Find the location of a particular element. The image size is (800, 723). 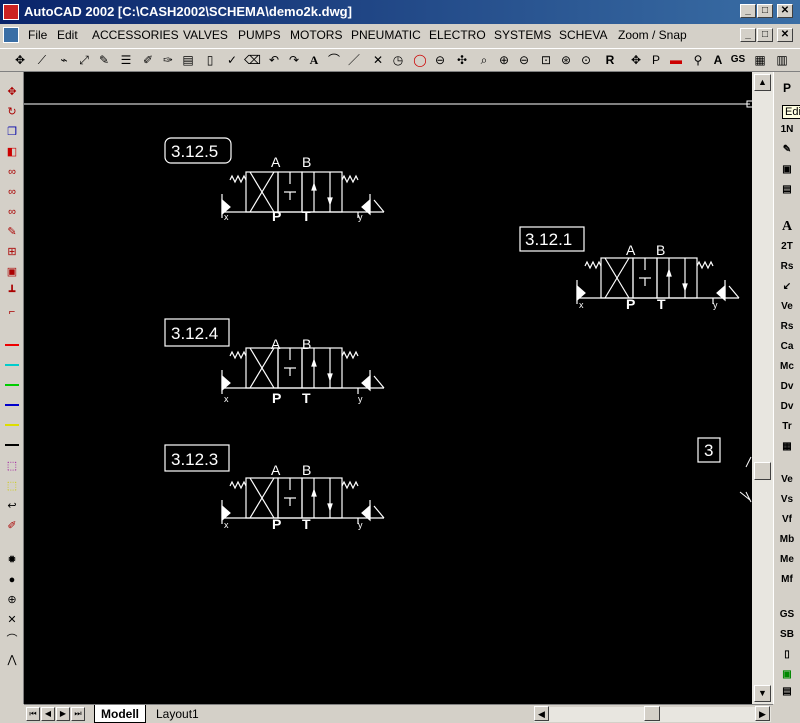

color-yellow-swatch is located at coordinates (12, 425).